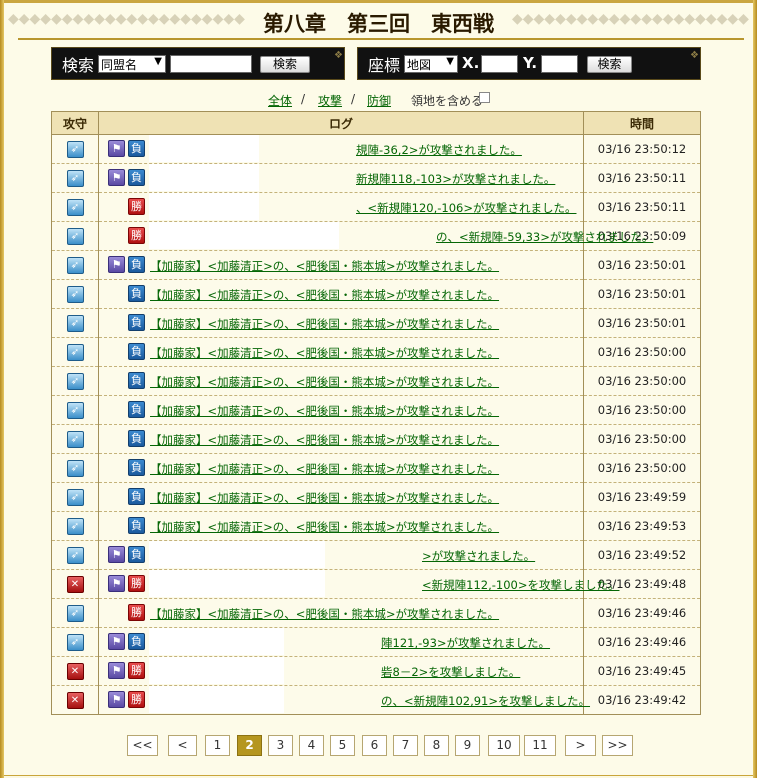  I want to click on pager-page-4: 4, so click(311, 745).